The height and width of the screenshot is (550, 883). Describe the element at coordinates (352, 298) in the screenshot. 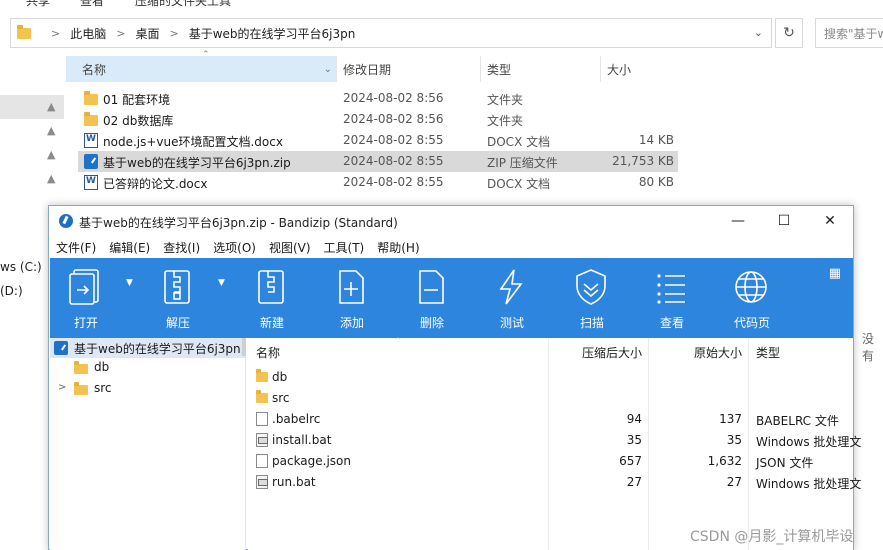

I see `add-button: 添加` at that location.